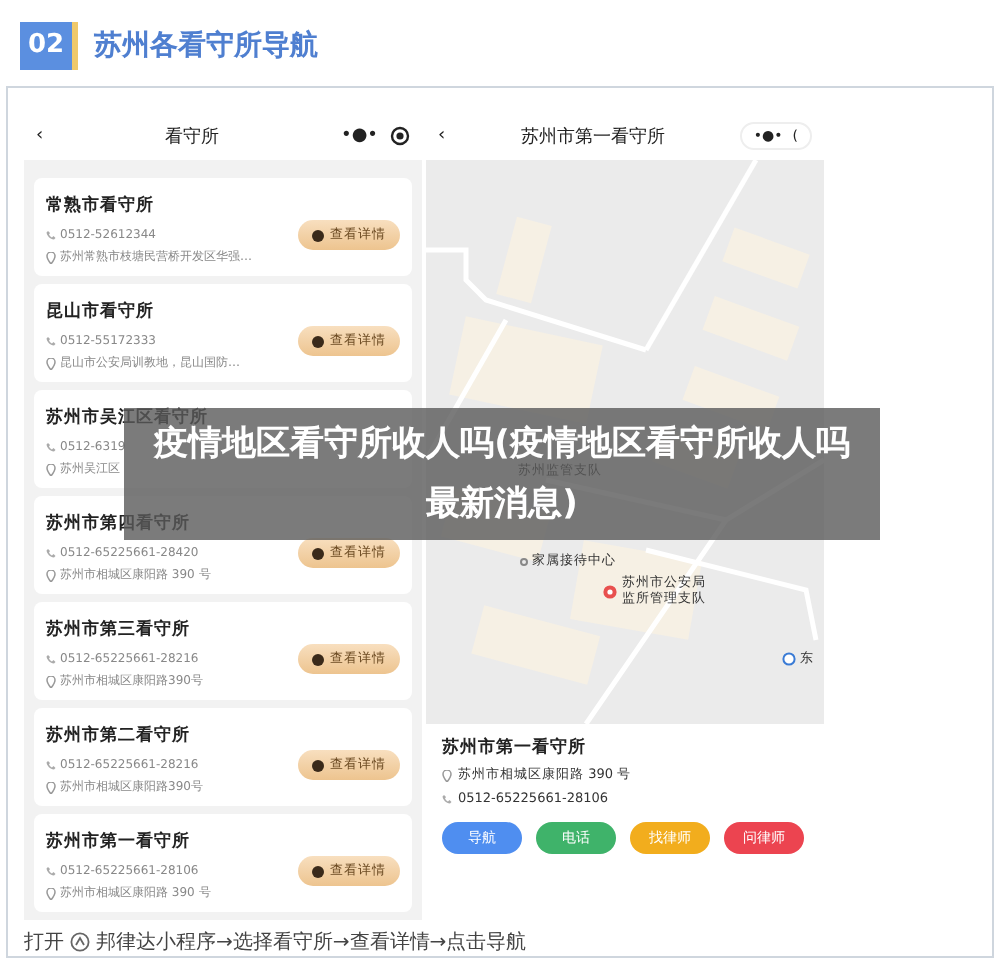 This screenshot has width=1000, height=974. Describe the element at coordinates (119, 630) in the screenshot. I see `prison-name: 苏州市第三看守所` at that location.